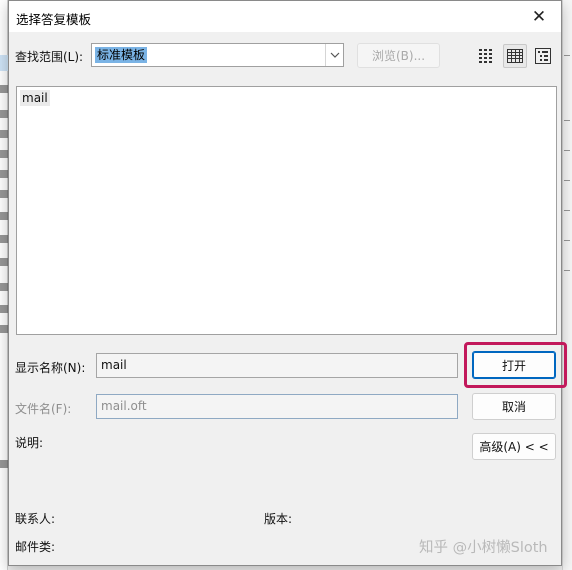 The height and width of the screenshot is (570, 572). What do you see at coordinates (515, 365) in the screenshot?
I see `open-button-highlight-annotation` at bounding box center [515, 365].